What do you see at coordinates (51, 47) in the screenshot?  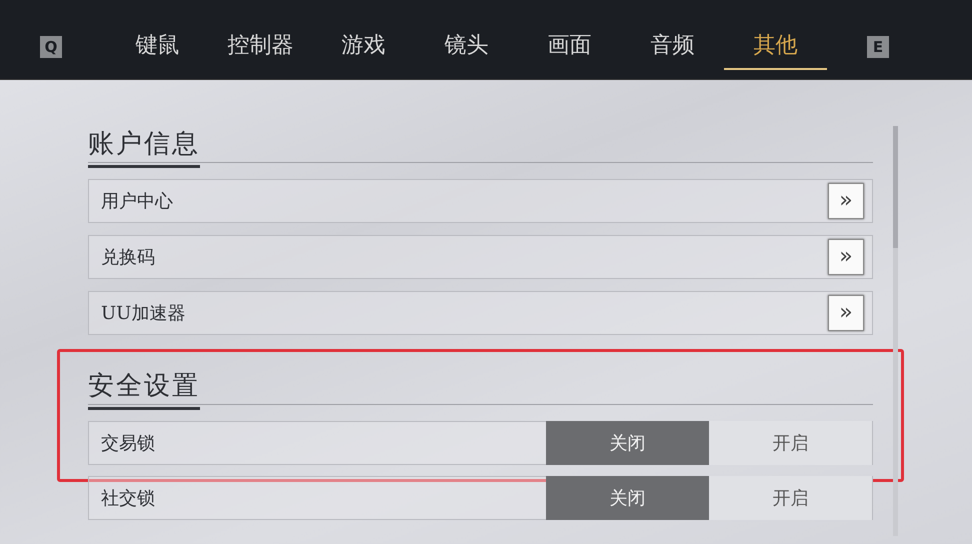 I see `key-hint: Q` at bounding box center [51, 47].